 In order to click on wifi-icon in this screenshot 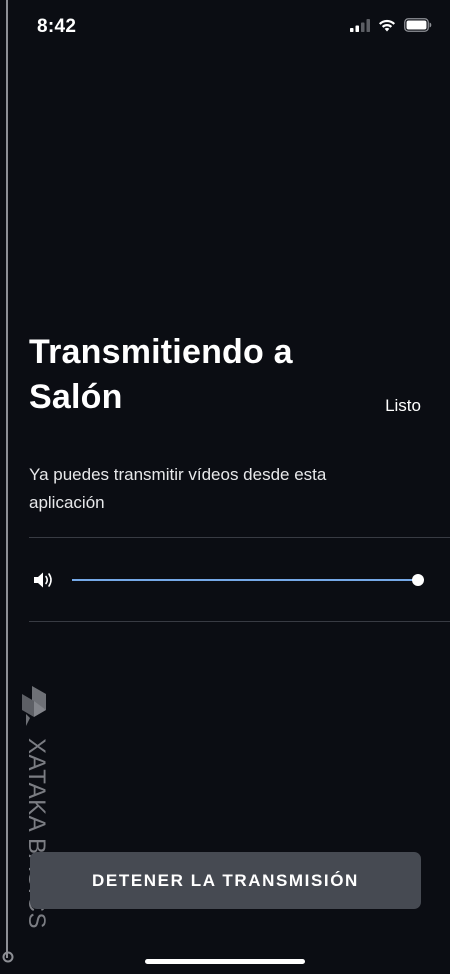, I will do `click(387, 25)`.